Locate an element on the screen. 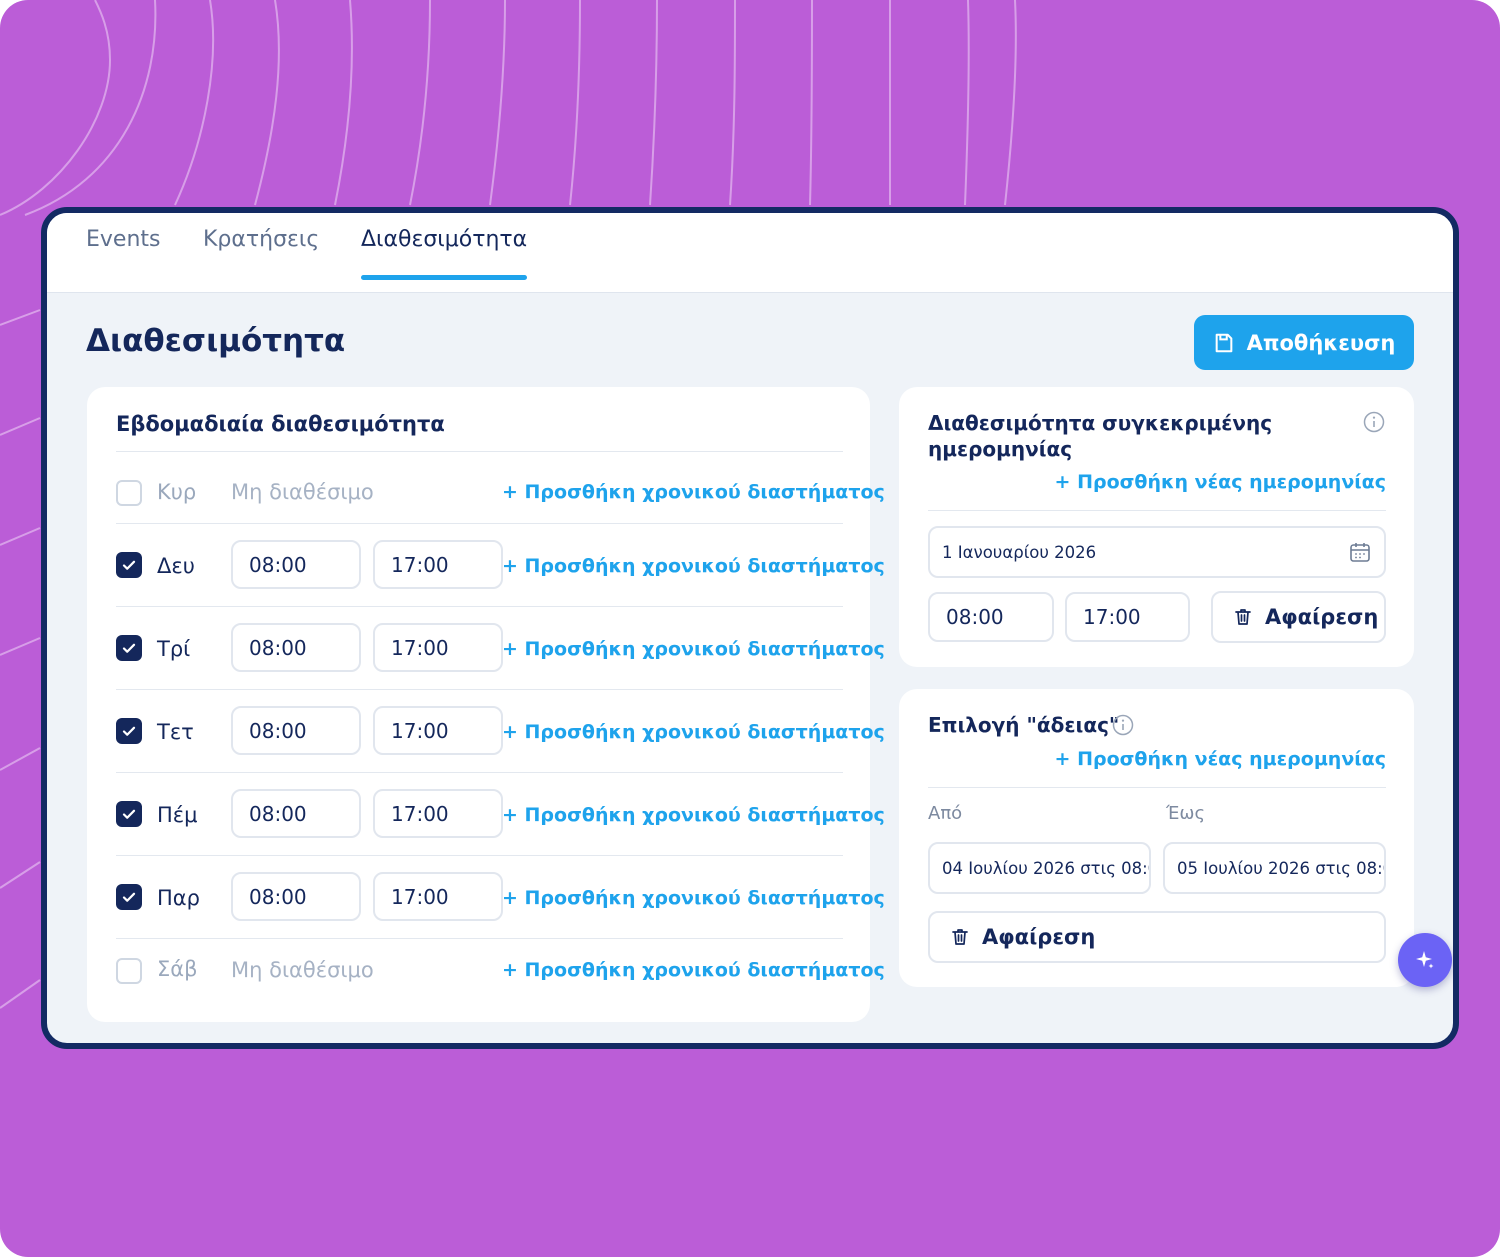 This screenshot has height=1257, width=1500. date-input: 1 Ιανουαρίου 2026 is located at coordinates (1157, 552).